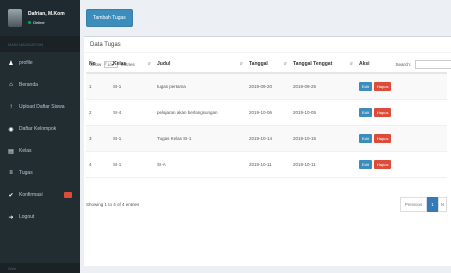  Describe the element at coordinates (109, 18) in the screenshot. I see `add-task-button: Tambah Tugas` at that location.